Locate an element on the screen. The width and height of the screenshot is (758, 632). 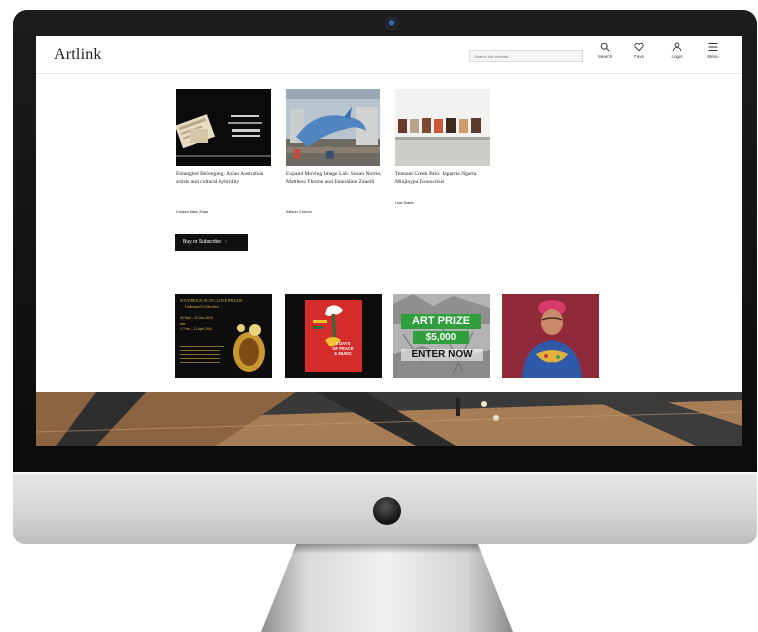
ad-heading: SOVEREIGN ACTS | LOVE PRAXIS is located at coordinates (211, 300).